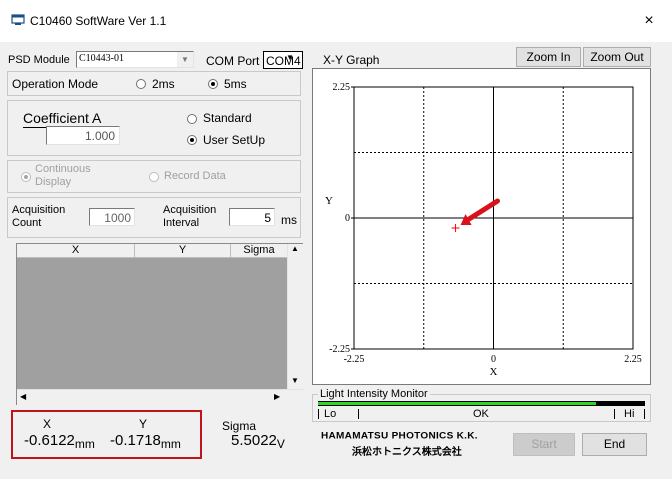 The width and height of the screenshot is (672, 479). Describe the element at coordinates (351, 60) in the screenshot. I see `graph-label: X-Y Graph` at that location.